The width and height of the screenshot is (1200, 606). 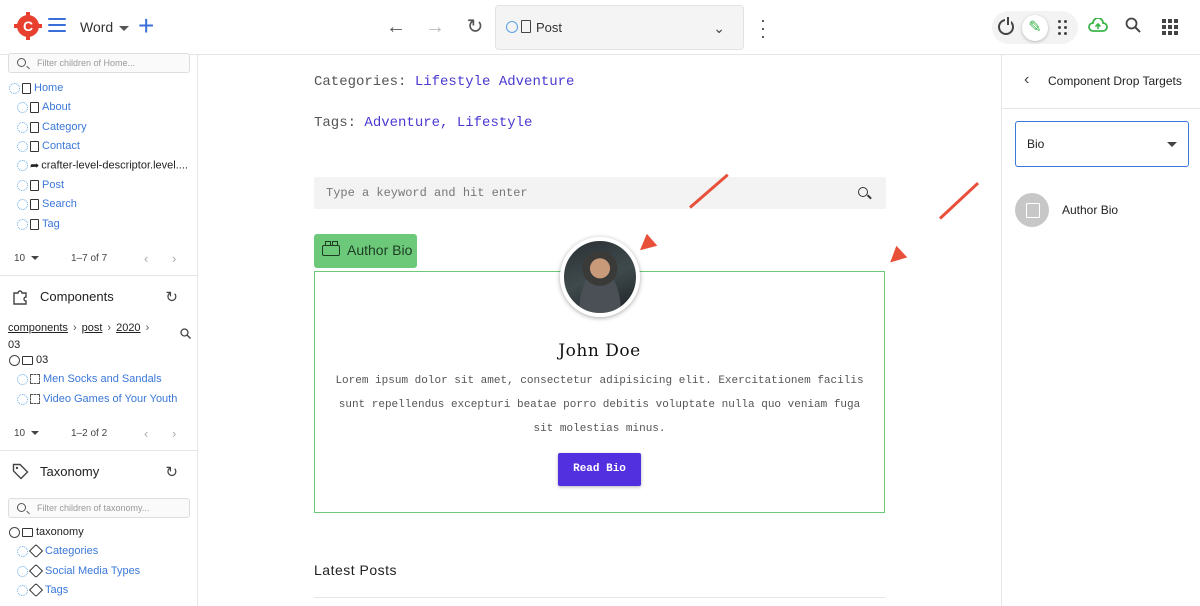 What do you see at coordinates (40, 188) in the screenshot?
I see `tree-item-post: Post` at bounding box center [40, 188].